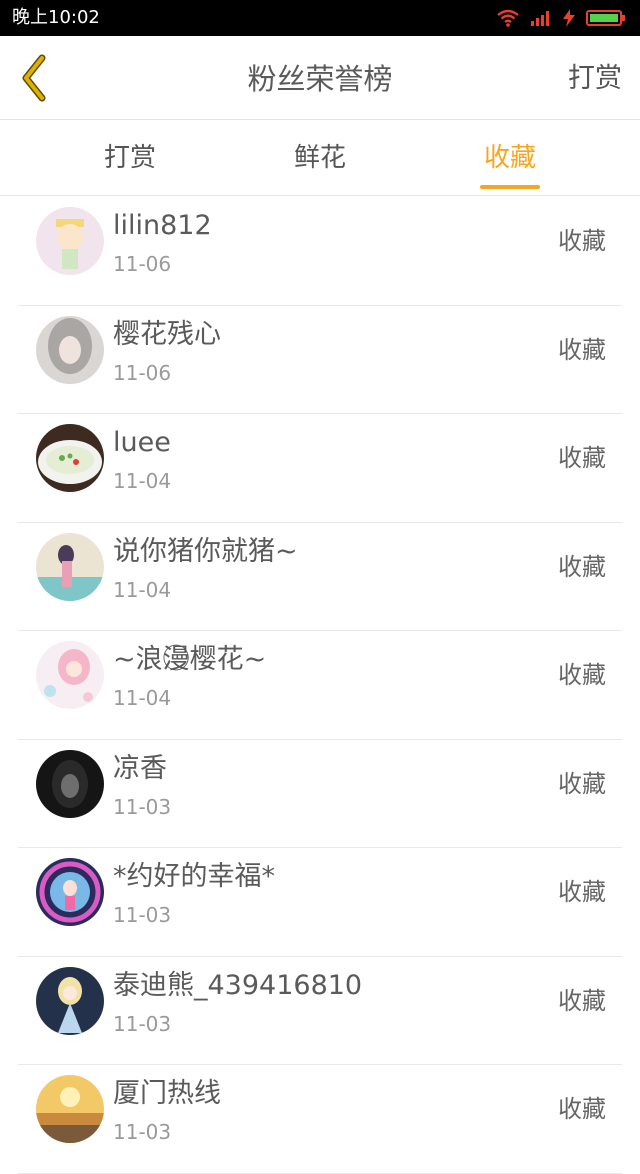  I want to click on status-time: 晚上10:02, so click(56, 17).